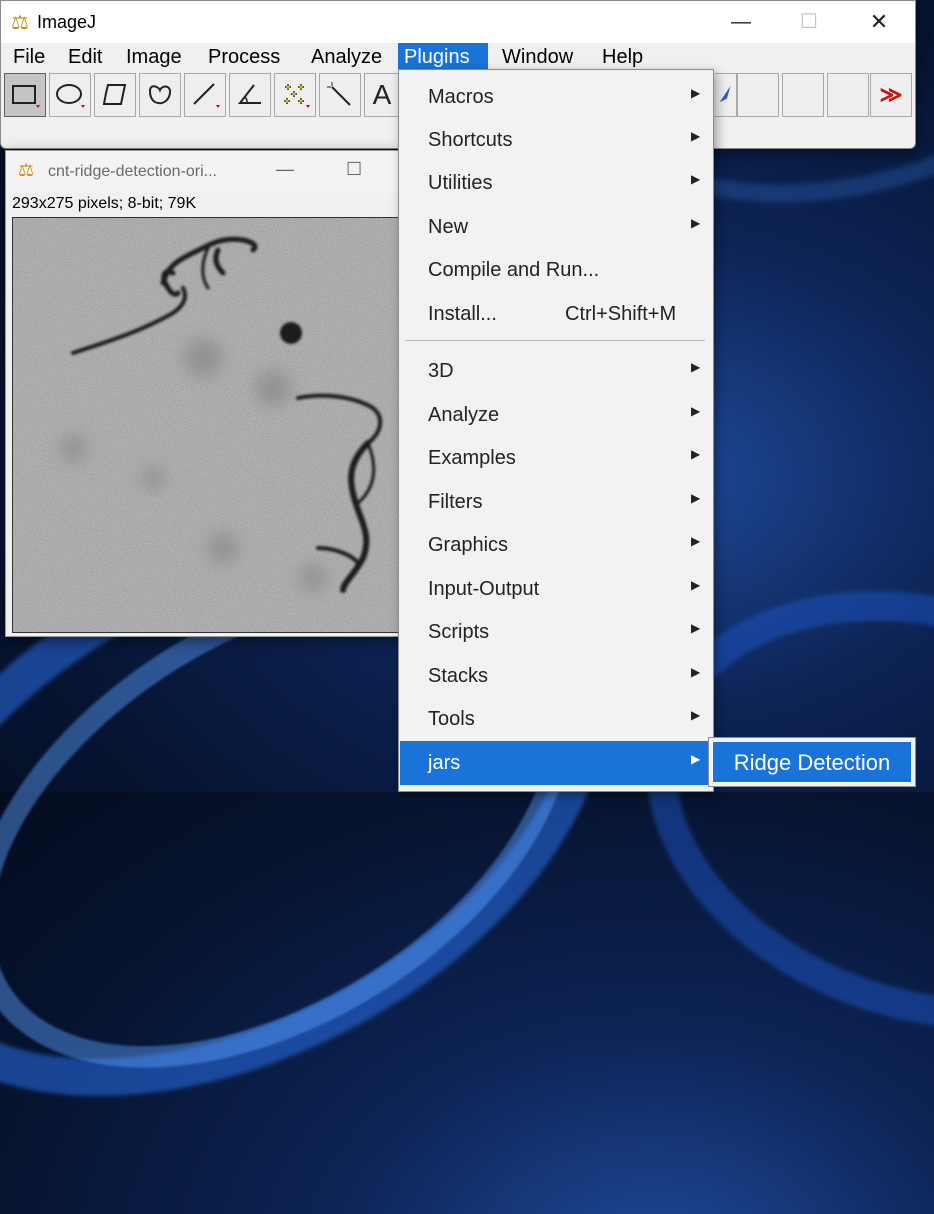  What do you see at coordinates (484, 589) in the screenshot?
I see `menu-item-label: Input-Output` at bounding box center [484, 589].